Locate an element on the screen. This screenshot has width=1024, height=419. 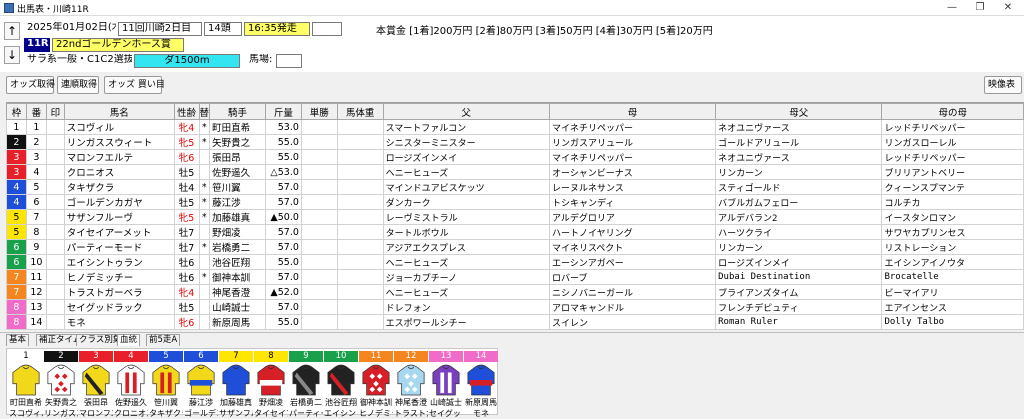
silk-cell: 4 佐野遥久クロニオス is located at coordinates (131, 384).